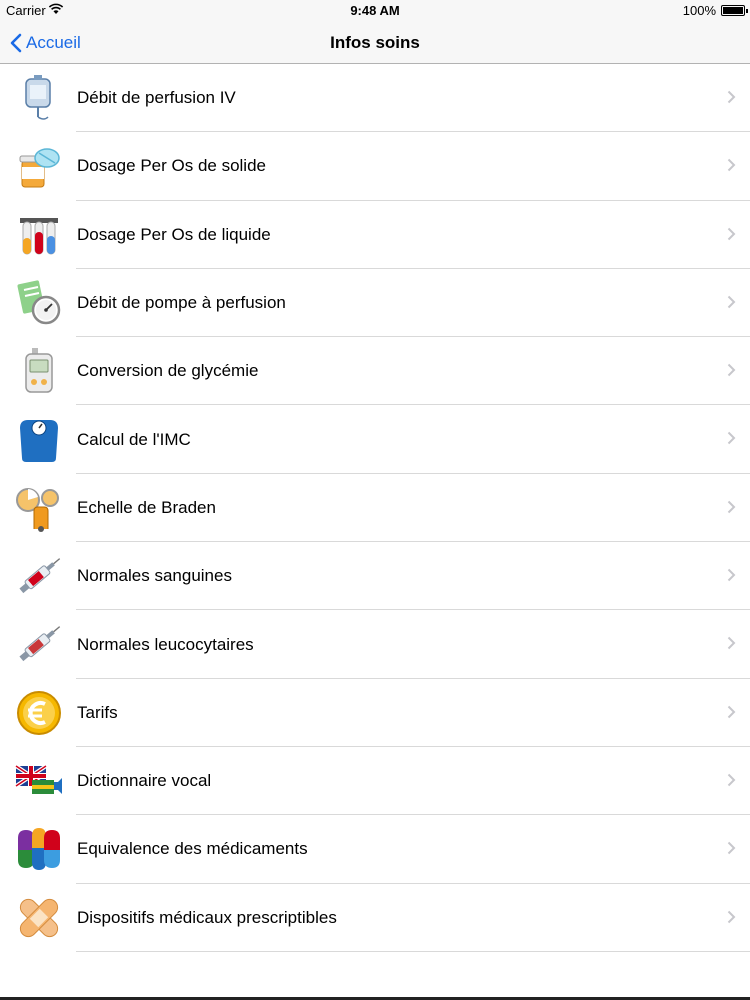 The width and height of the screenshot is (750, 1000). I want to click on list-item-label: Dosage Per Os de liquide, so click(174, 234).